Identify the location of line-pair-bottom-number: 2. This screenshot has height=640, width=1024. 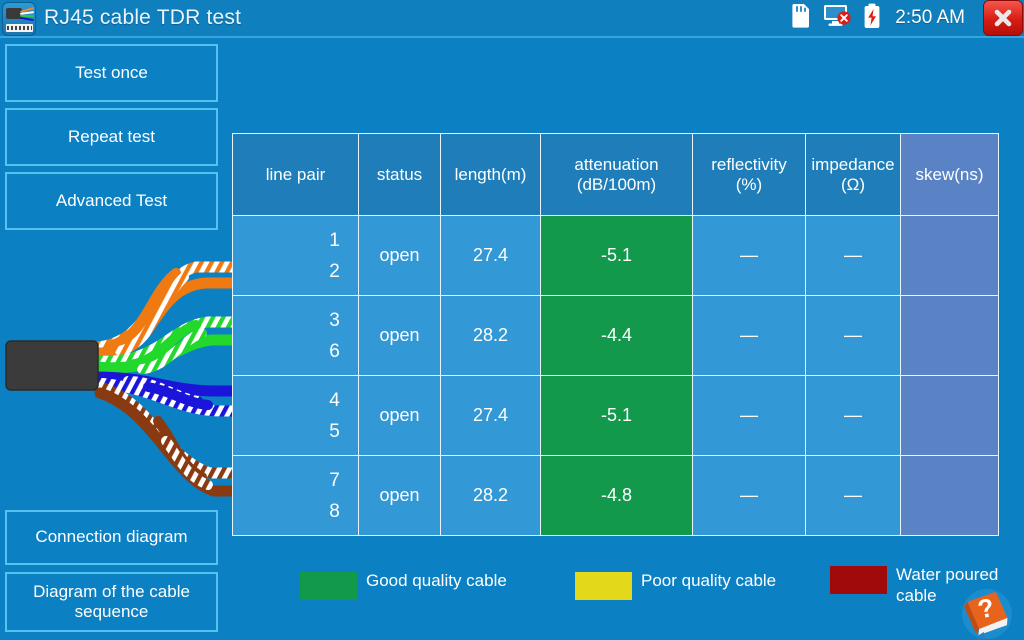
(334, 271).